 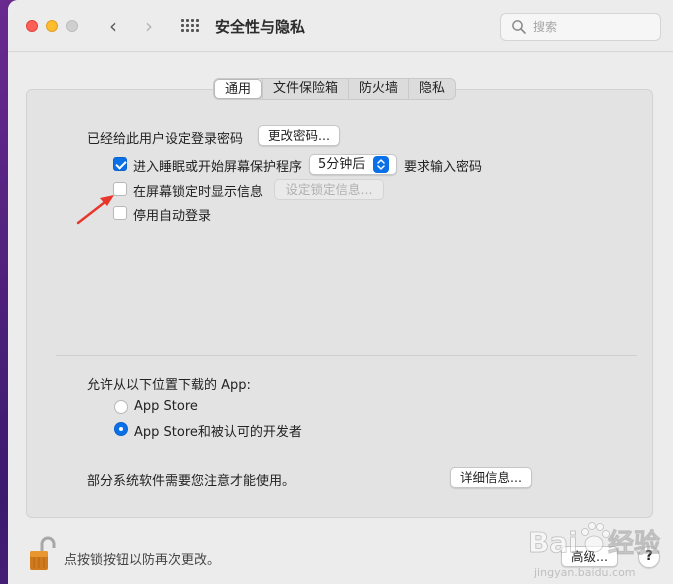 I want to click on tab-filevault: 文件保险箱, so click(x=305, y=89).